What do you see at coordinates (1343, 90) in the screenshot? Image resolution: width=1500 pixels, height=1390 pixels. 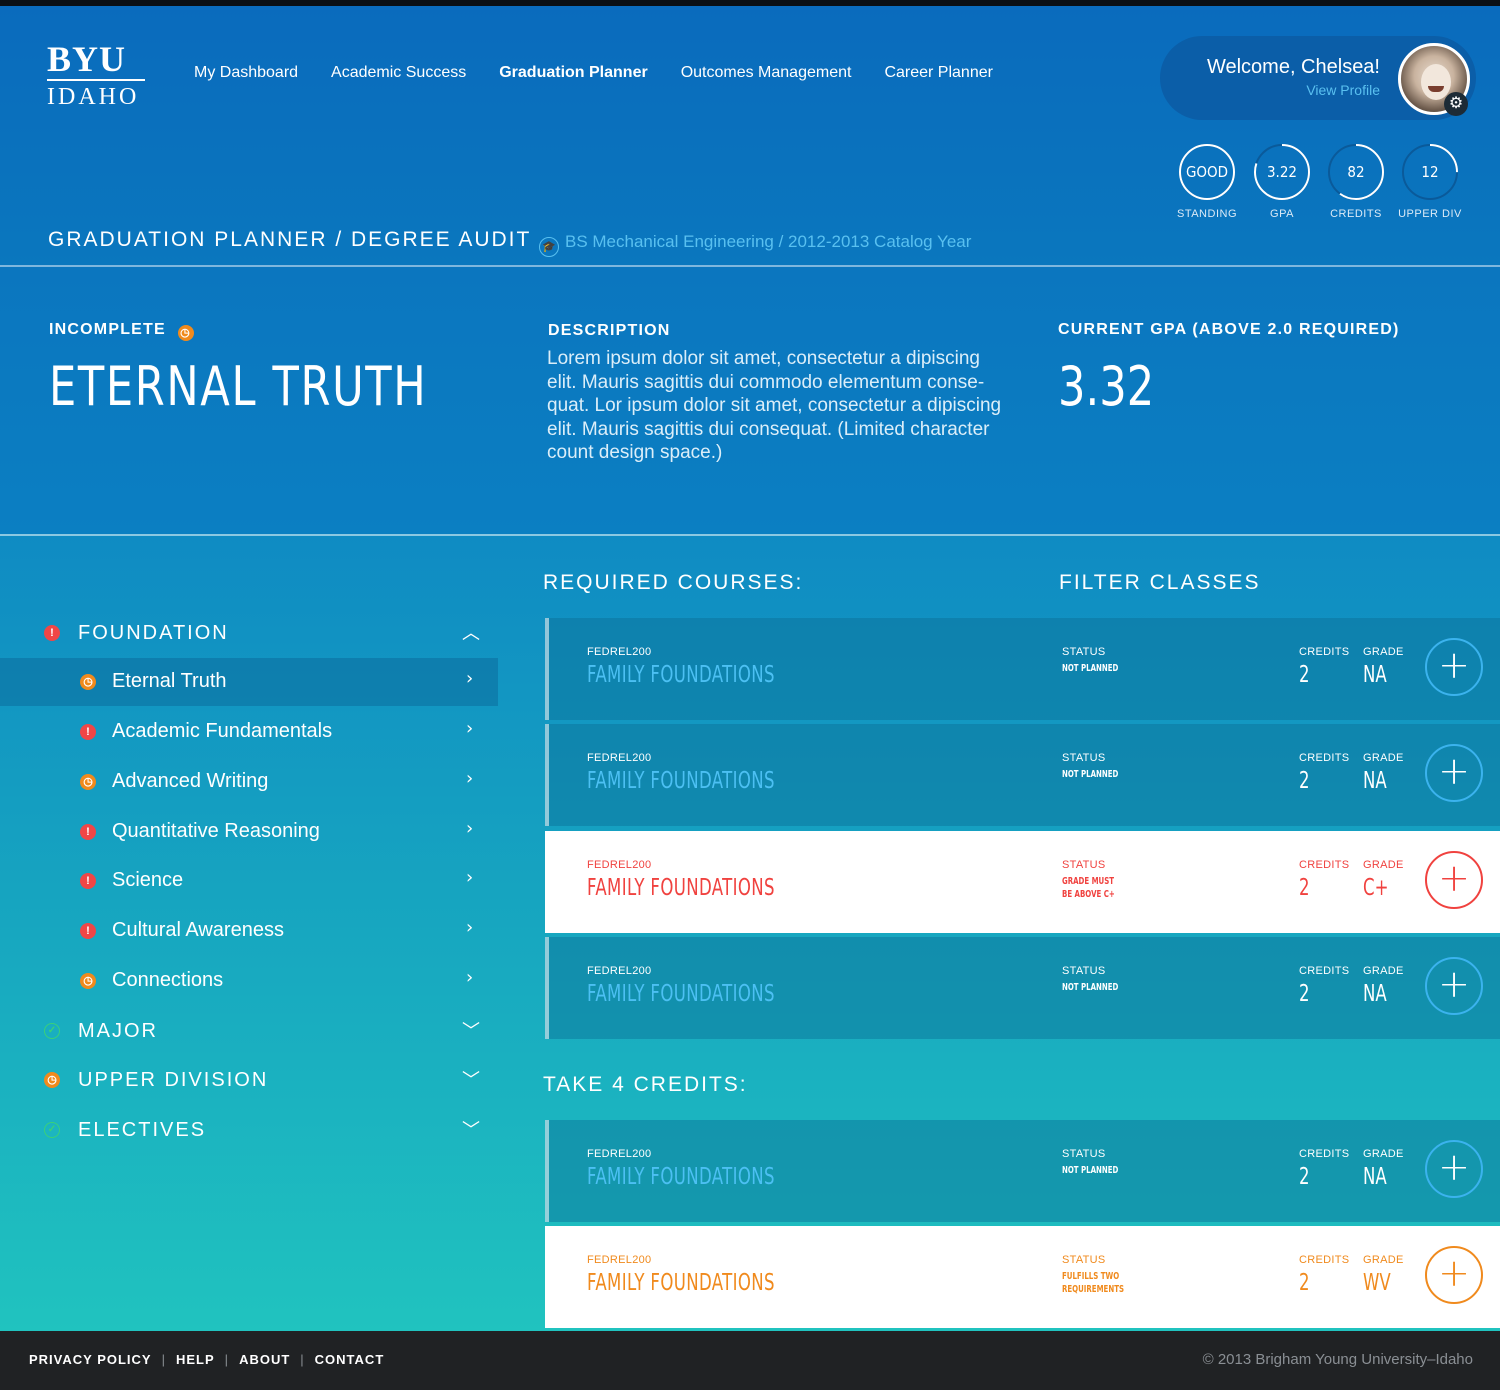 I see `view-profile-link: View Profile` at bounding box center [1343, 90].